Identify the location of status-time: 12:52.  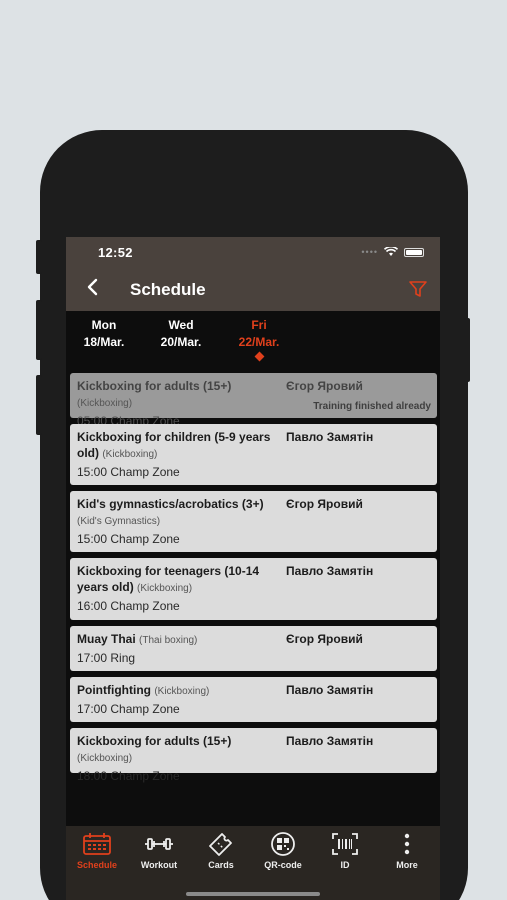
(115, 252).